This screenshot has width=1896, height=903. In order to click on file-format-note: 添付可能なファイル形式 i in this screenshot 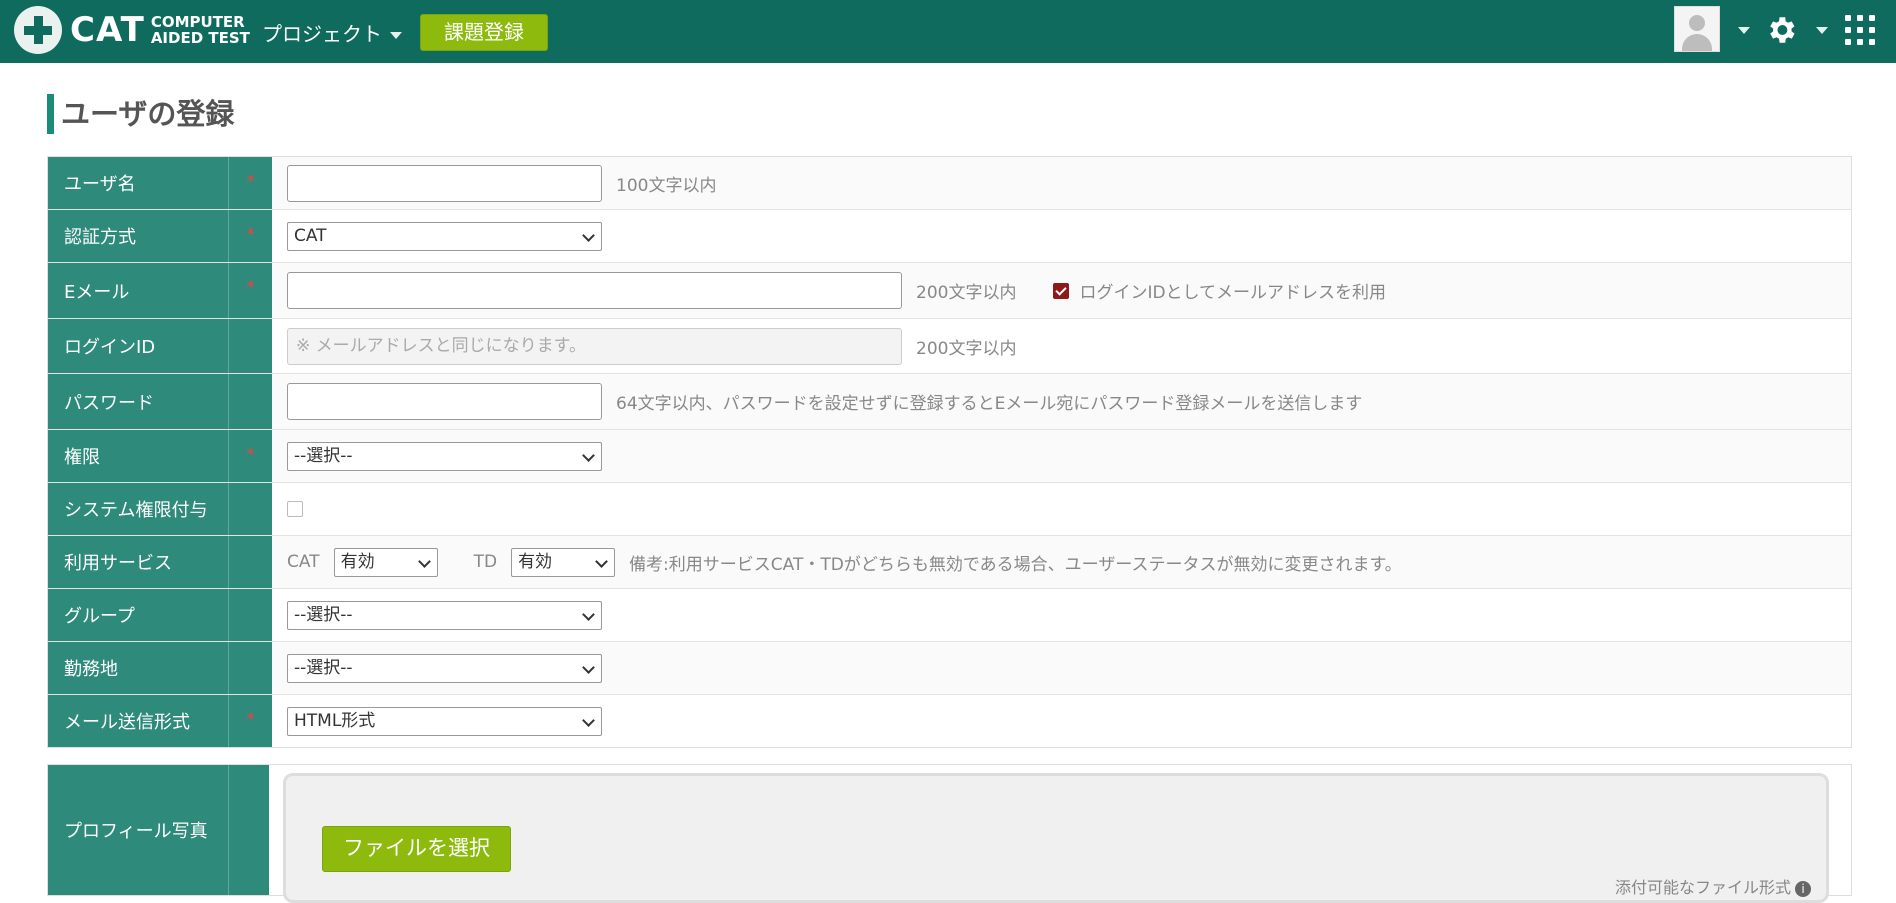, I will do `click(1713, 886)`.